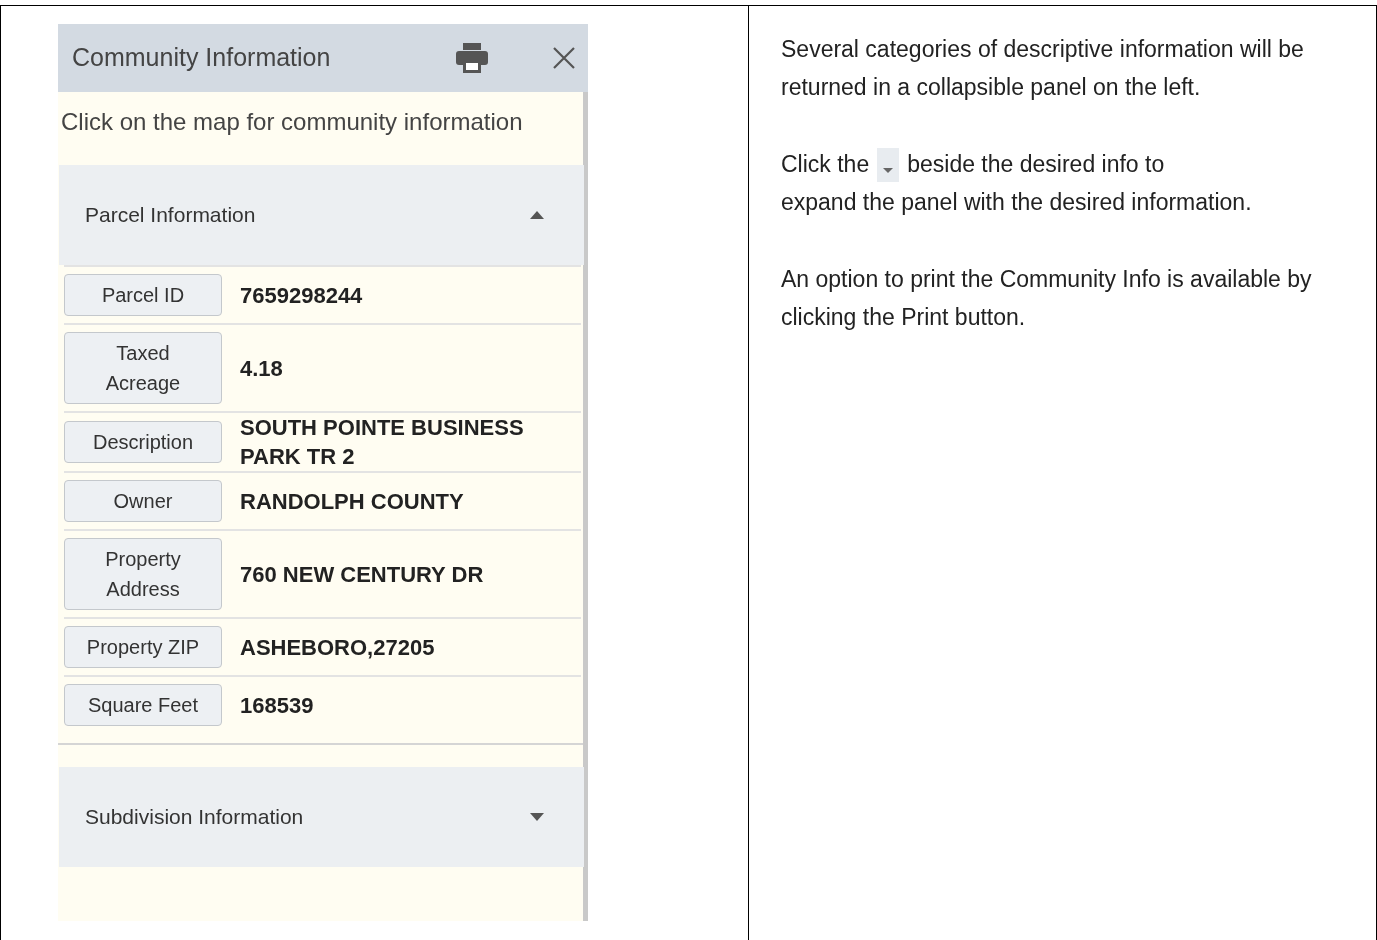 The height and width of the screenshot is (940, 1377). I want to click on field-value: SOUTH POINTE BUSINESS PARK TR 2, so click(382, 442).